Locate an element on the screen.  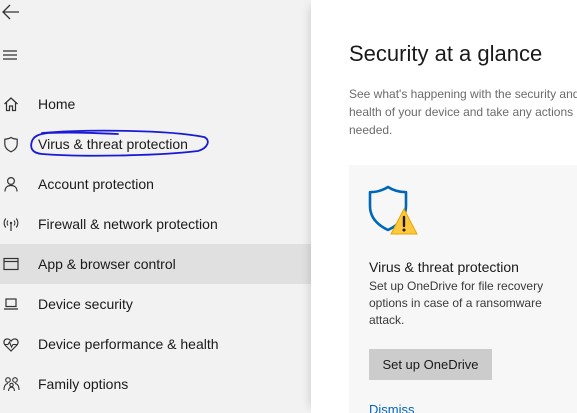
menu-button is located at coordinates (14, 55).